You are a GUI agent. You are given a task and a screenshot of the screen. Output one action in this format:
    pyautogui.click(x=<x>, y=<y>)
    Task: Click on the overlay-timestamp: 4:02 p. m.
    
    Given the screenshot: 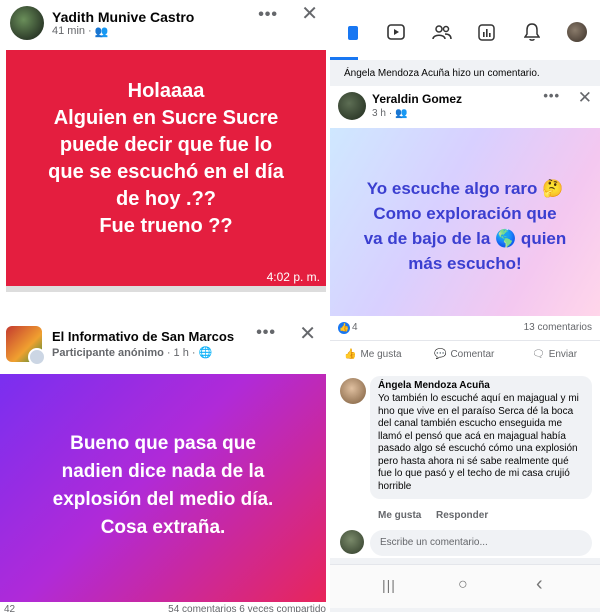 What is the action you would take?
    pyautogui.click(x=293, y=277)
    